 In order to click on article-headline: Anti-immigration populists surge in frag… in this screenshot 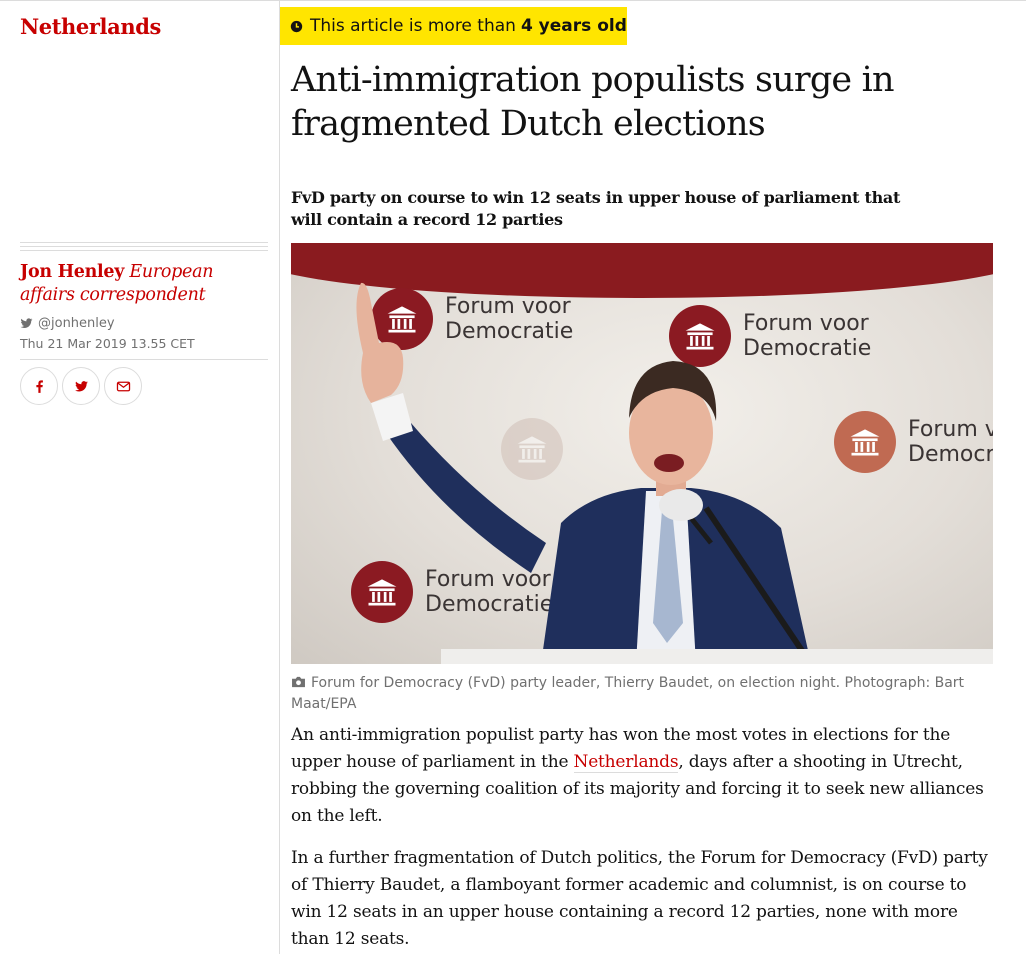, I will do `click(593, 102)`.